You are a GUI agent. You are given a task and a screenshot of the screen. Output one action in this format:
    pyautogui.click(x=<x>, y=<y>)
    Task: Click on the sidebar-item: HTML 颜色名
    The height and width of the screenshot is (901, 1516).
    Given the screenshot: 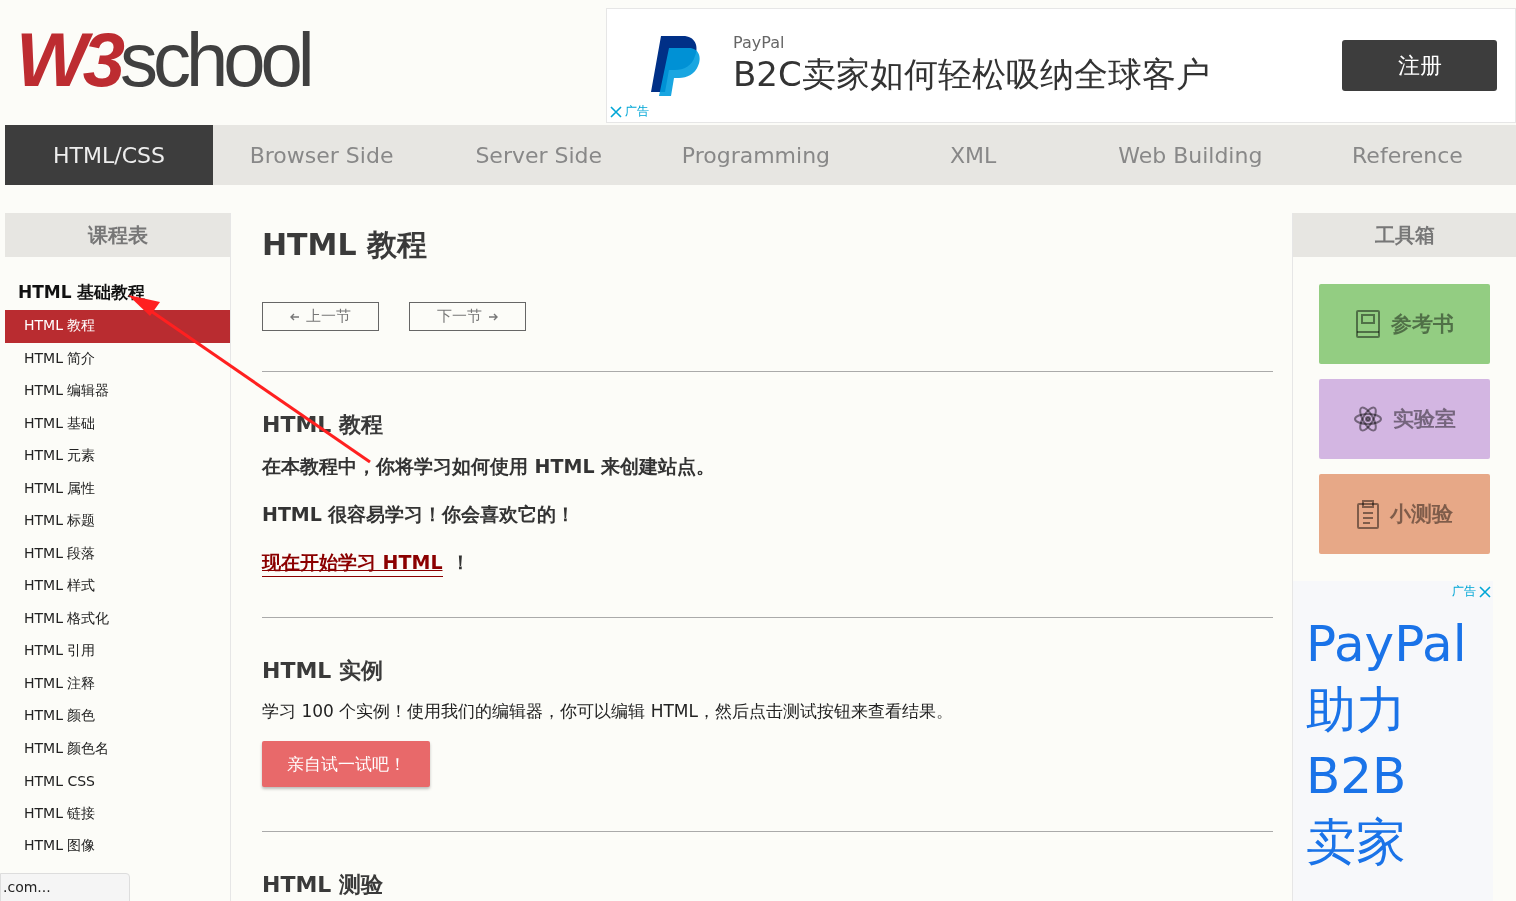 What is the action you would take?
    pyautogui.click(x=117, y=748)
    